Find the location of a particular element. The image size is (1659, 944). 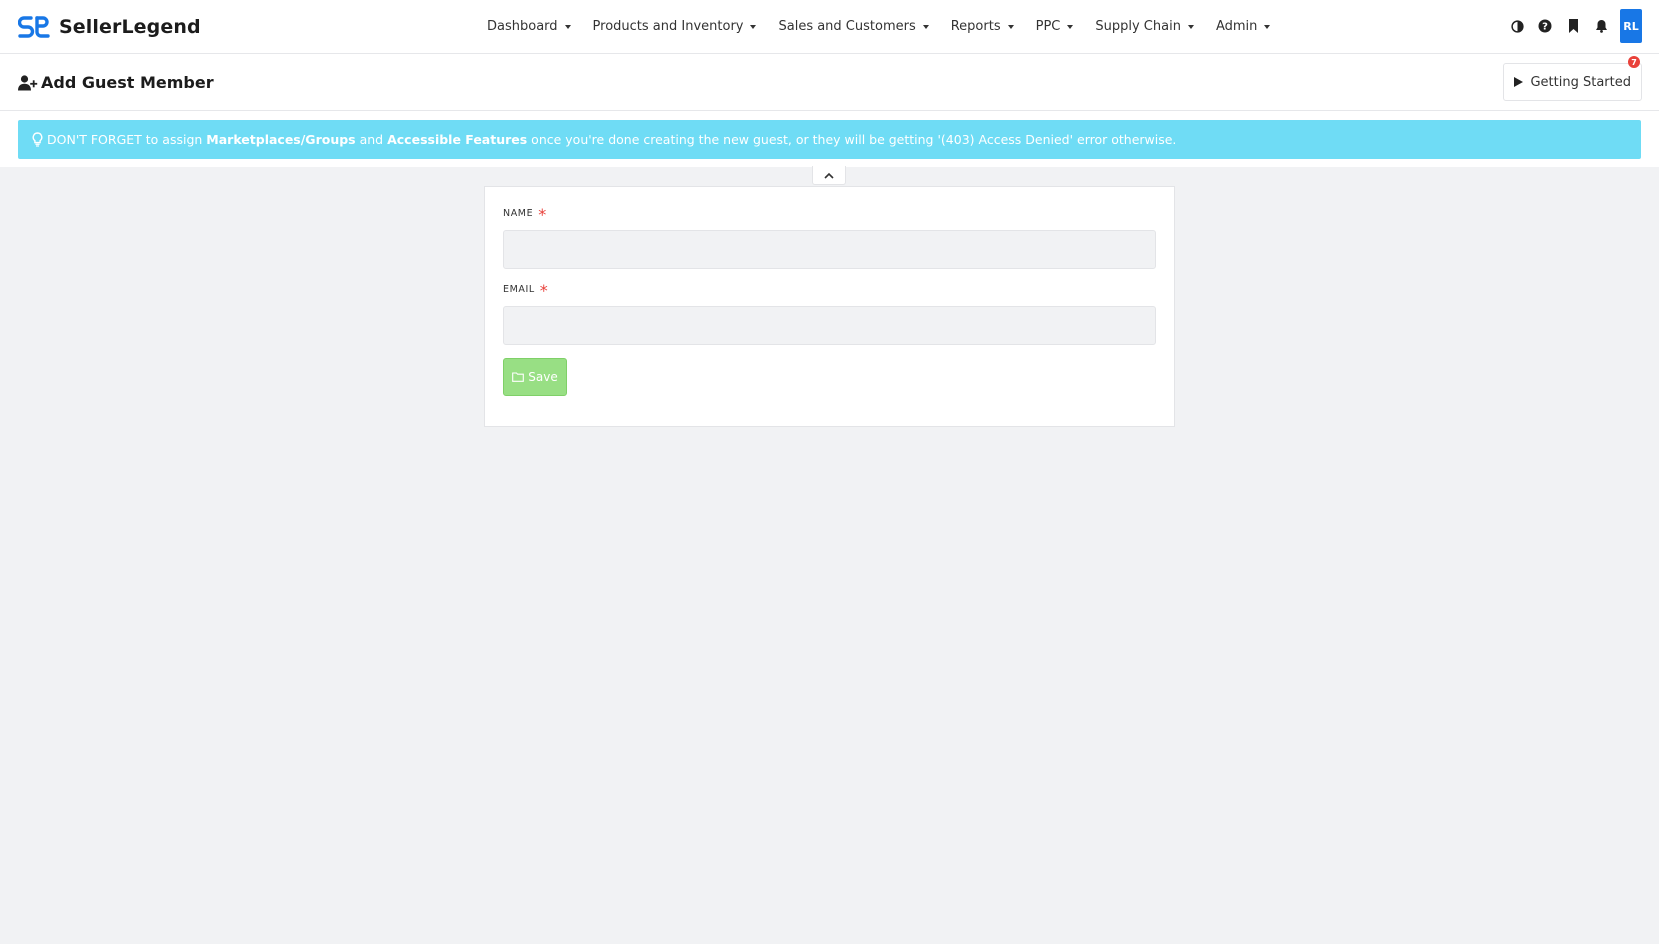

avatar: RL is located at coordinates (1631, 26).